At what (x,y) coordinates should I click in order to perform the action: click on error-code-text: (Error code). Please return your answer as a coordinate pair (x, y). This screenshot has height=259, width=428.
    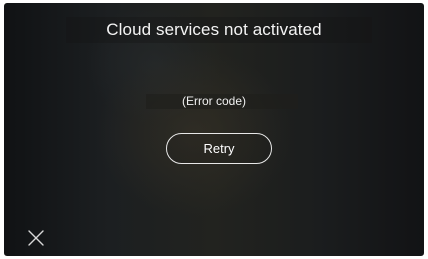
    Looking at the image, I should click on (213, 101).